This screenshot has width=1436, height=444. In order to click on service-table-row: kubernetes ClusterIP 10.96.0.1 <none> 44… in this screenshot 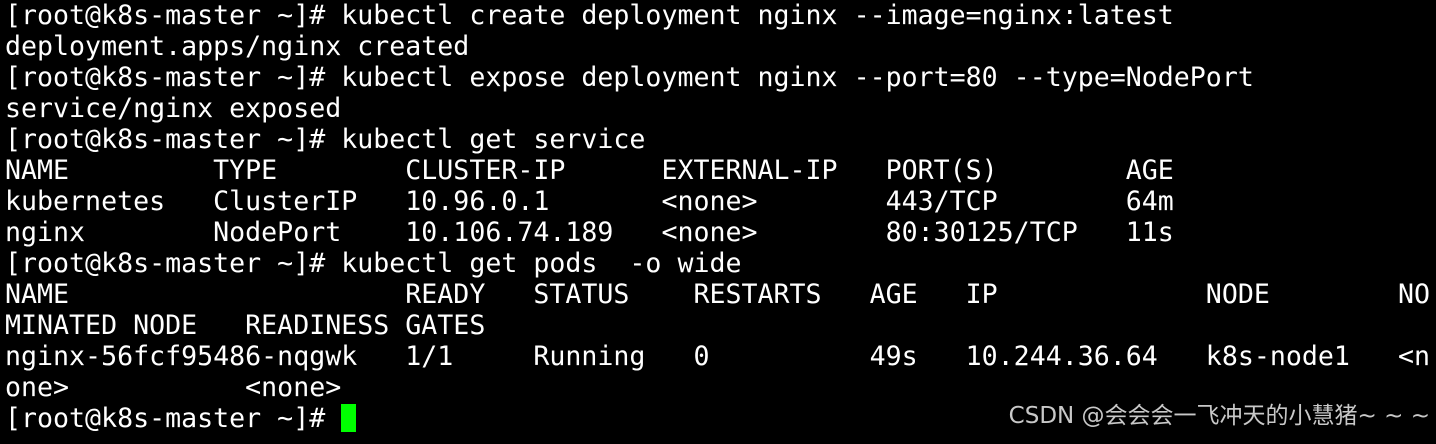, I will do `click(589, 201)`.